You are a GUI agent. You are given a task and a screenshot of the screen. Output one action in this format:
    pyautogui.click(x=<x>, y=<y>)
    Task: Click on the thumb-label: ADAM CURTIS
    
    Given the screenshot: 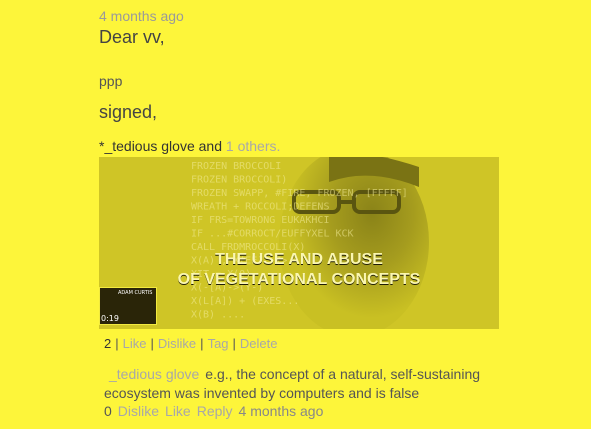 What is the action you would take?
    pyautogui.click(x=135, y=293)
    